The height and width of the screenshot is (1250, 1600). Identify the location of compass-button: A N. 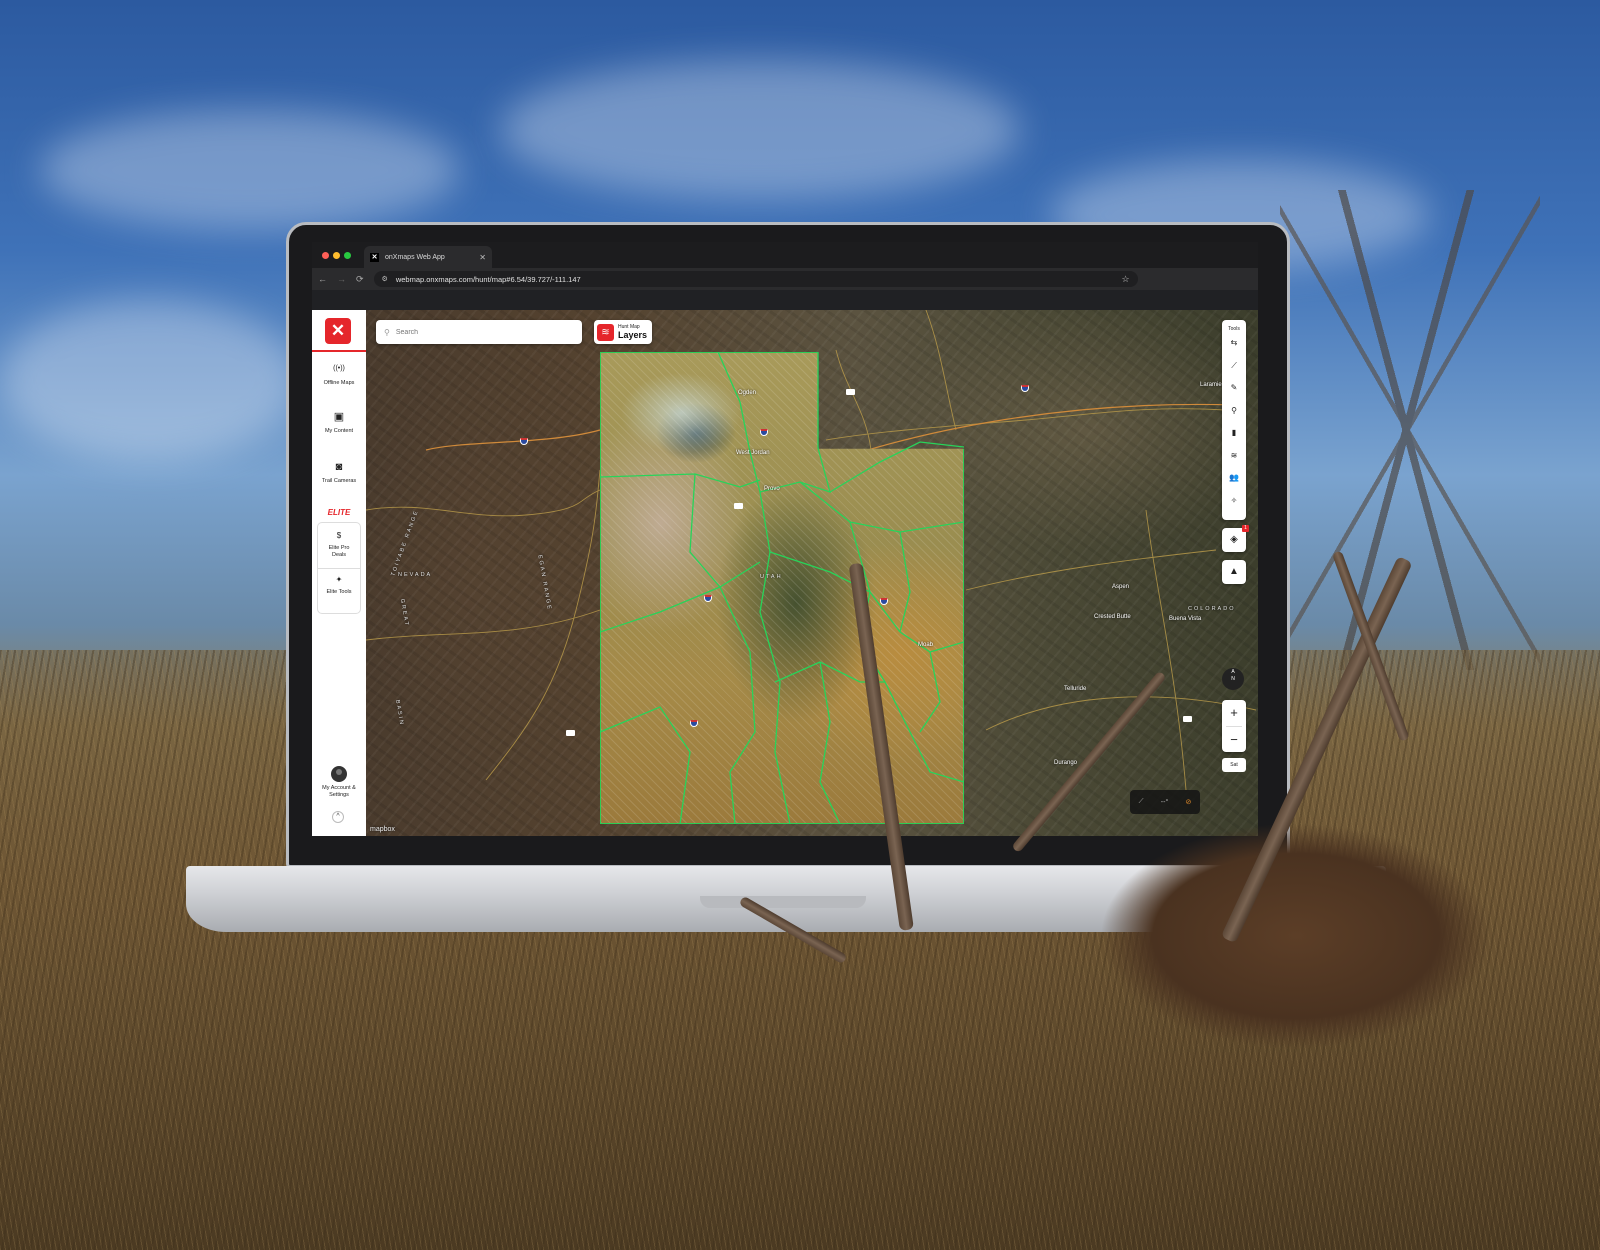
(1233, 679).